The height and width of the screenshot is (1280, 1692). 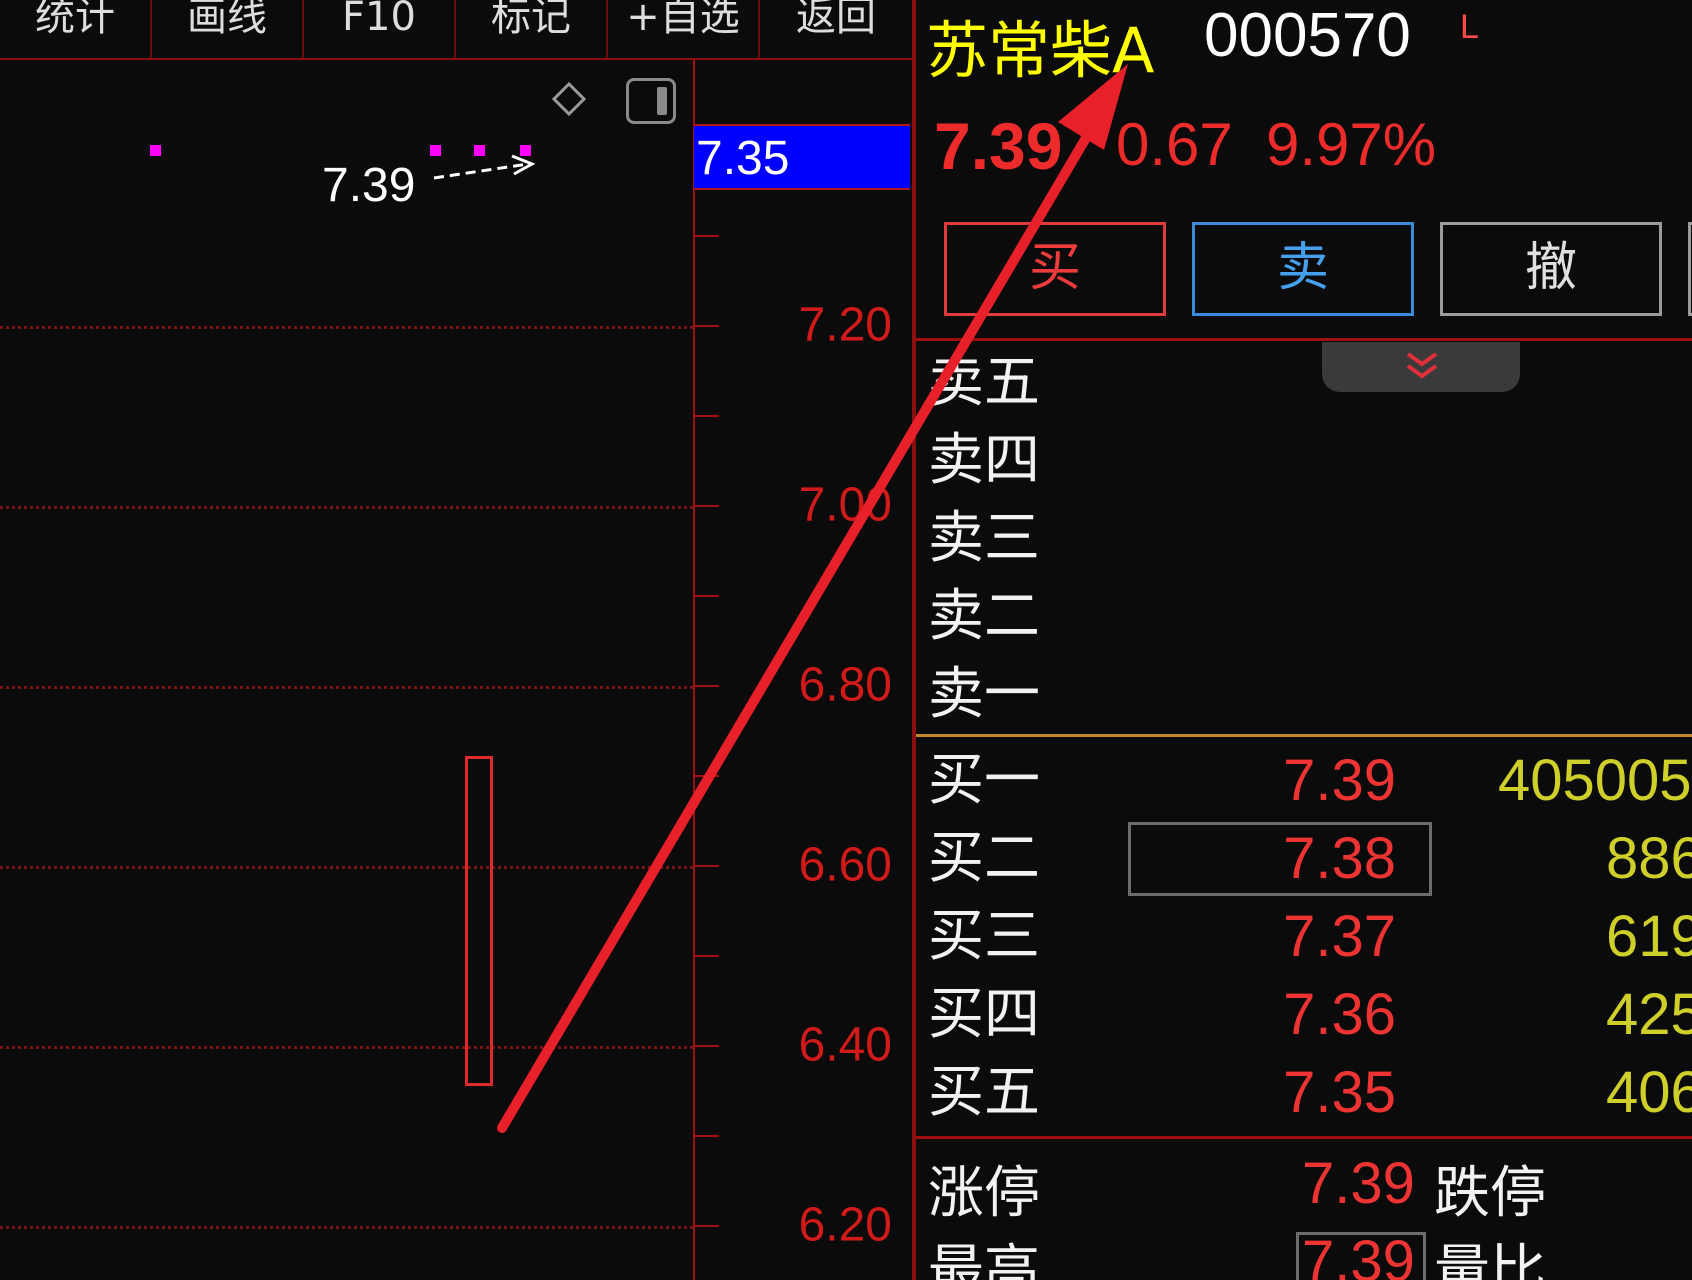 What do you see at coordinates (1304, 617) in the screenshot?
I see `ask-row: 卖二` at bounding box center [1304, 617].